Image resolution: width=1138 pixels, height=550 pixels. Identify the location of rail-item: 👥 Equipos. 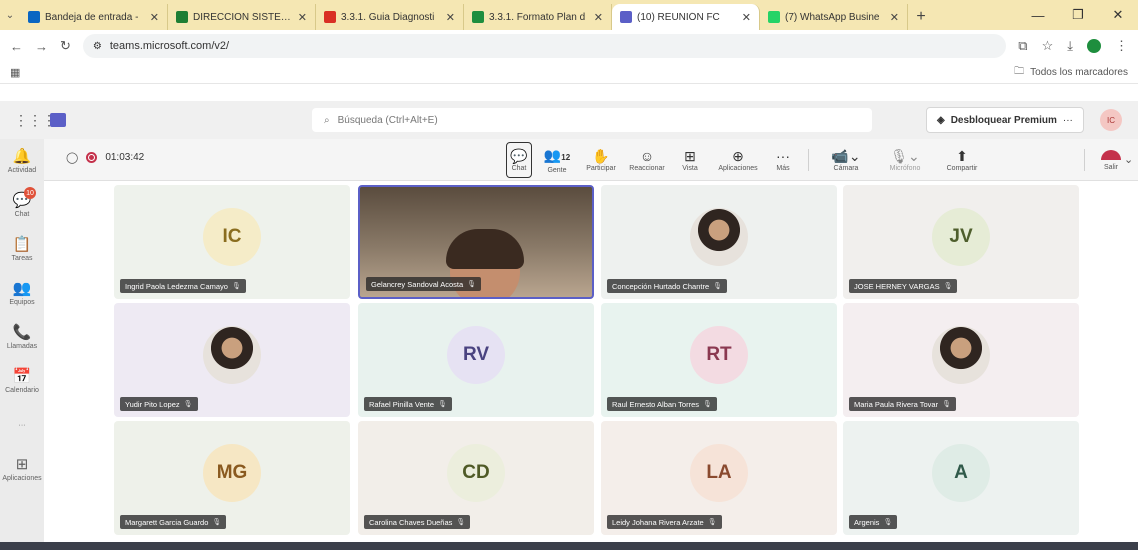
(22, 293).